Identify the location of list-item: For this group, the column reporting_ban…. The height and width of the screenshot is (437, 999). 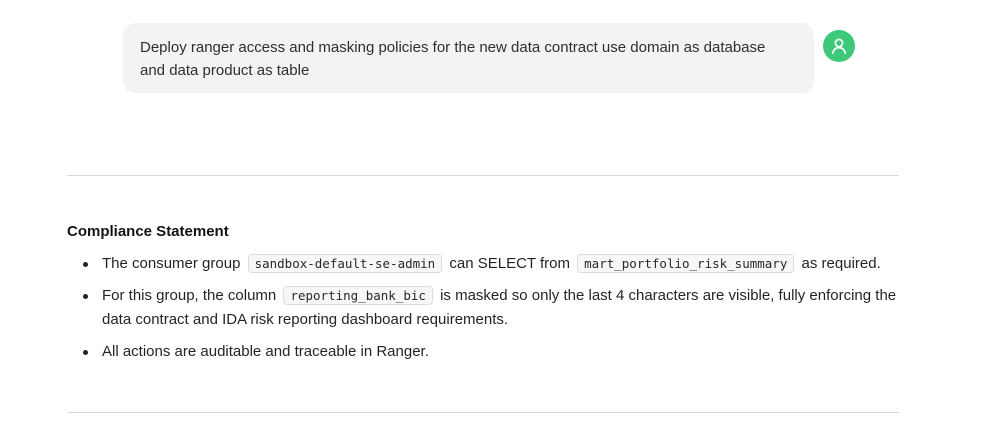
(483, 308).